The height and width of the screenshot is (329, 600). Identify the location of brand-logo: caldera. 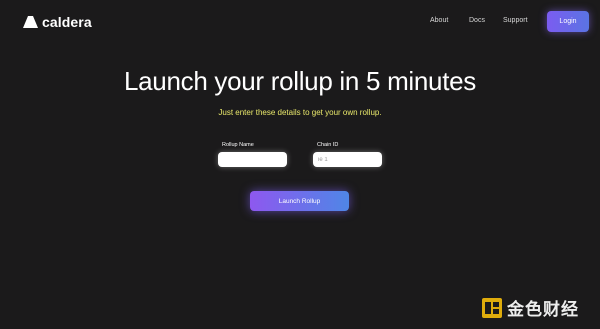
(57, 22).